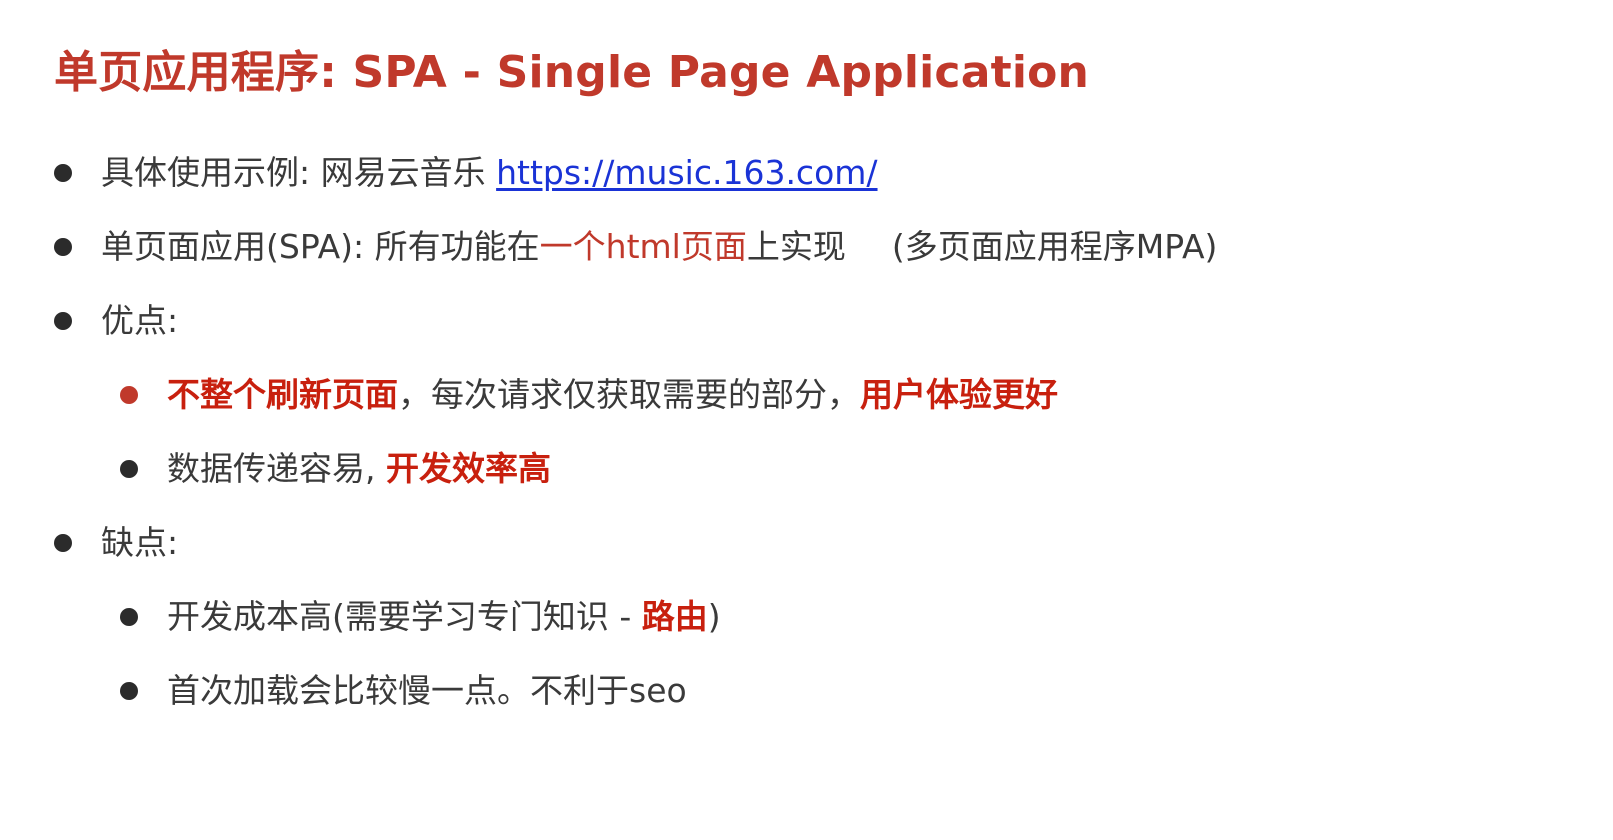 The image size is (1613, 840). Describe the element at coordinates (959, 394) in the screenshot. I see `user-experience-emphasis: 用户体验更好` at that location.